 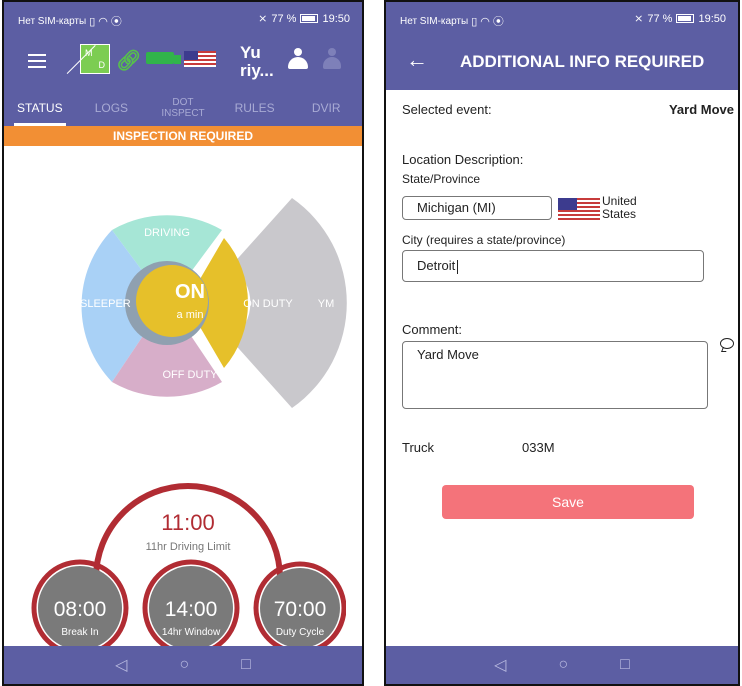 I want to click on link-icon: 🔗︎, so click(x=128, y=60).